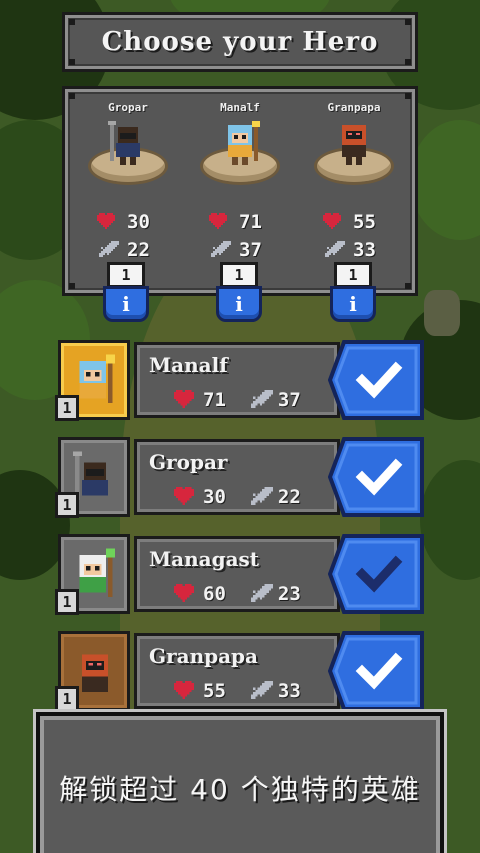  I want to click on hero-row-gropar: 1 Gropar 30 22, so click(240, 478).